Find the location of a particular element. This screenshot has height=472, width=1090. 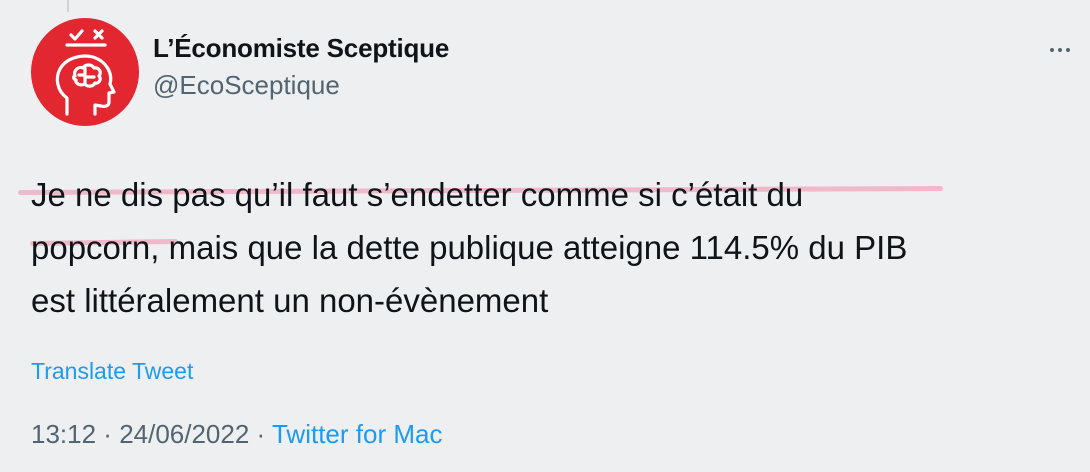

tweet-source-link: Twitter for Mac is located at coordinates (357, 434).